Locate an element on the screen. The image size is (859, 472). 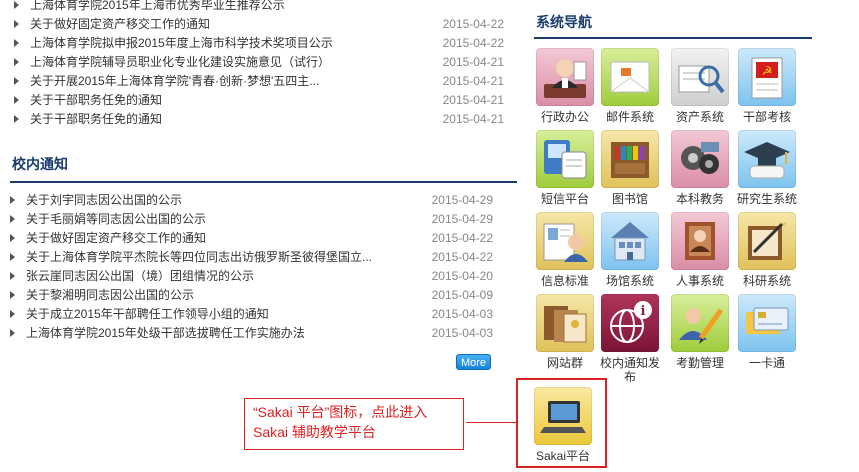
list-item: 关于成立2015年干部聘任工作领导小组的通知 2015-04-03 is located at coordinates (251, 314).